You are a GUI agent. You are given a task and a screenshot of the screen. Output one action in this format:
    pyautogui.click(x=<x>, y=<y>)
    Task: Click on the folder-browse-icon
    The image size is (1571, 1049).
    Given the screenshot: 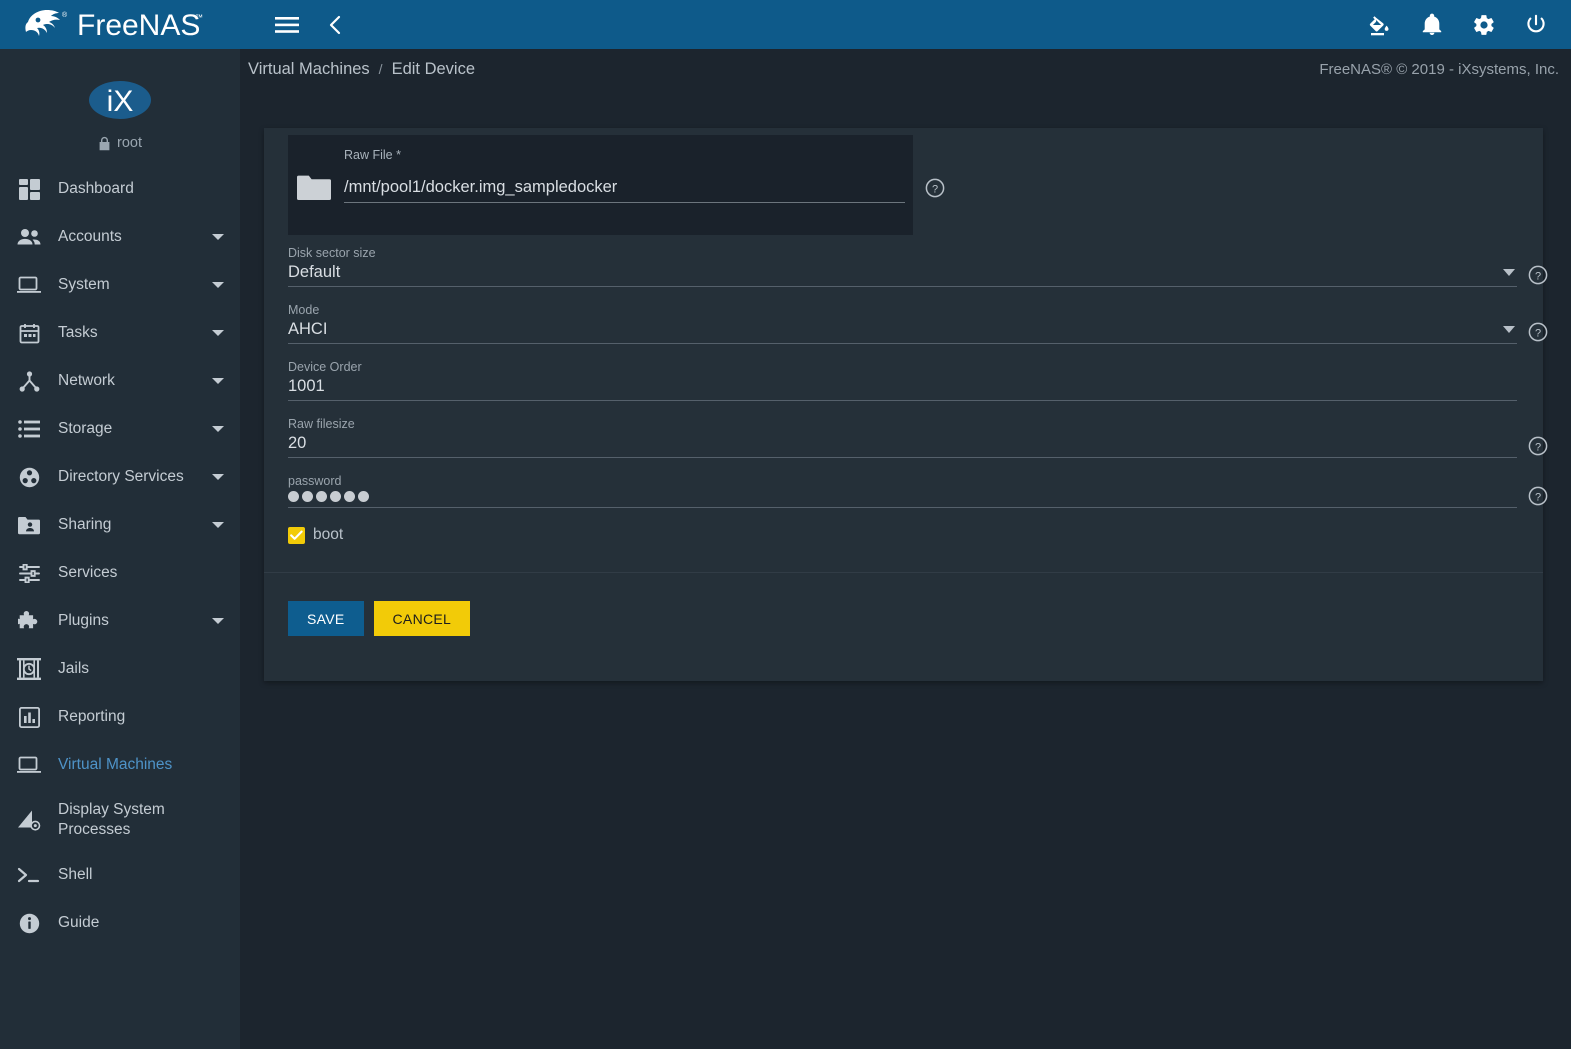 What is the action you would take?
    pyautogui.click(x=314, y=188)
    